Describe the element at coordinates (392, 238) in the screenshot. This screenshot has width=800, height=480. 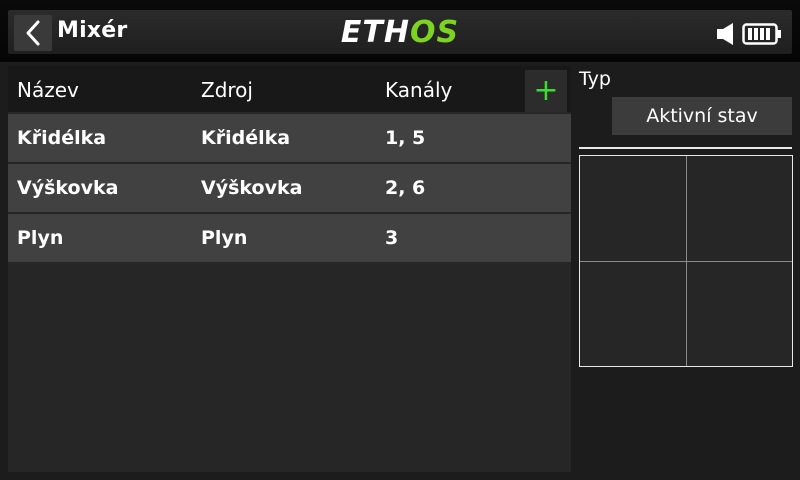
I see `row-channels: 3` at that location.